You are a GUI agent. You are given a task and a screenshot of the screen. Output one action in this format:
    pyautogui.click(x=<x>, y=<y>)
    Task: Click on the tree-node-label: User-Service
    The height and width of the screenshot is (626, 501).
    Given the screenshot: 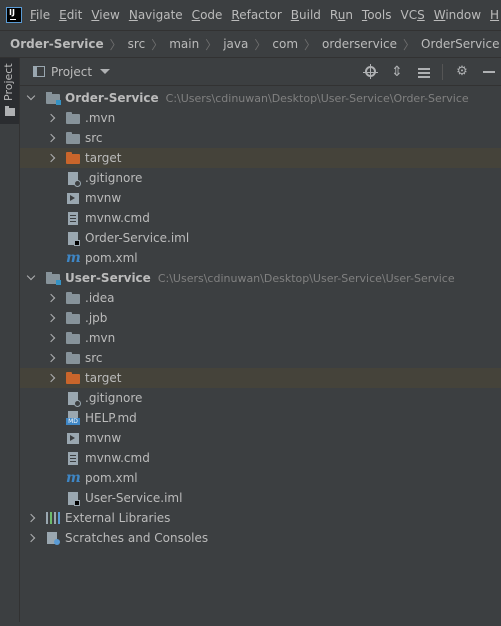 What is the action you would take?
    pyautogui.click(x=108, y=278)
    